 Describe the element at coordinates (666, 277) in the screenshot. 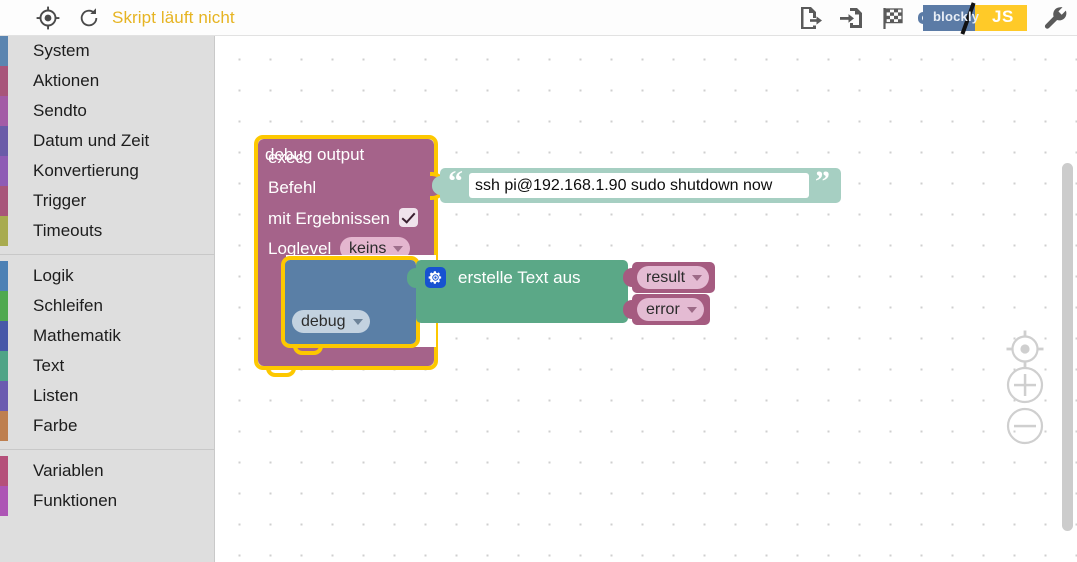

I see `variable-result-name: result` at that location.